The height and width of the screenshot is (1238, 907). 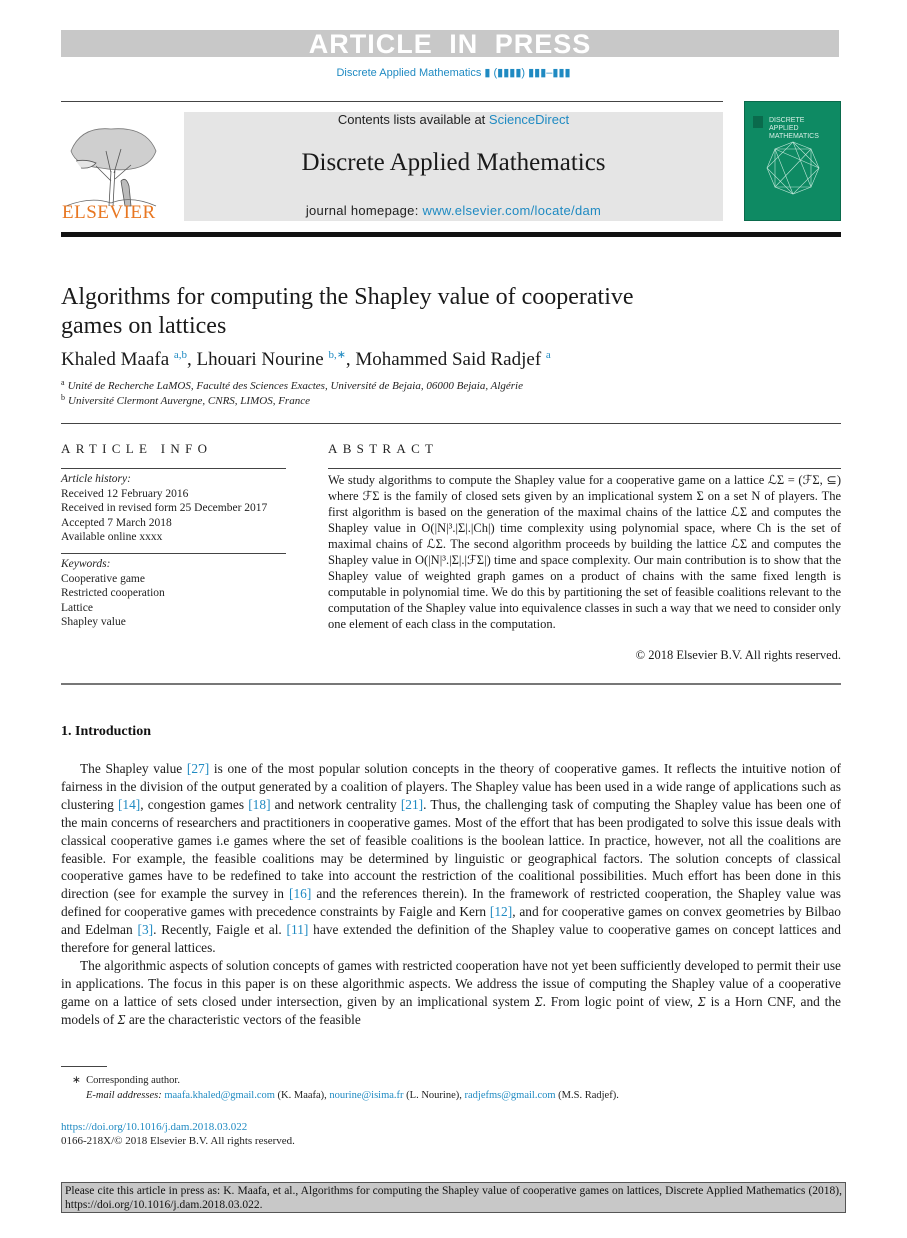 I want to click on citation-link: [16], so click(x=300, y=893).